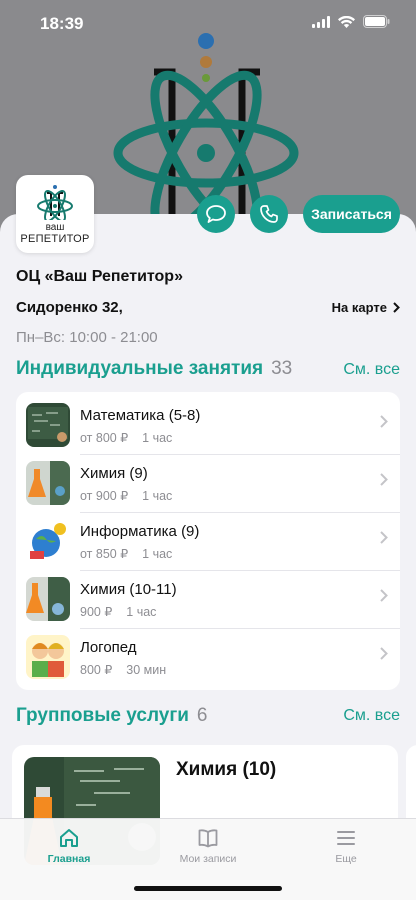 This screenshot has height=900, width=416. Describe the element at coordinates (359, 307) in the screenshot. I see `map-link-label: На карте` at that location.